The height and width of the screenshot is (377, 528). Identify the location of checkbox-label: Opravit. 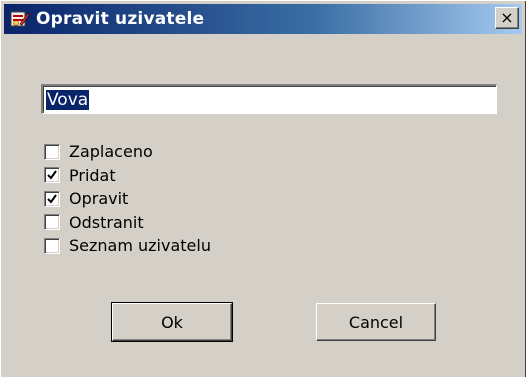
(99, 199).